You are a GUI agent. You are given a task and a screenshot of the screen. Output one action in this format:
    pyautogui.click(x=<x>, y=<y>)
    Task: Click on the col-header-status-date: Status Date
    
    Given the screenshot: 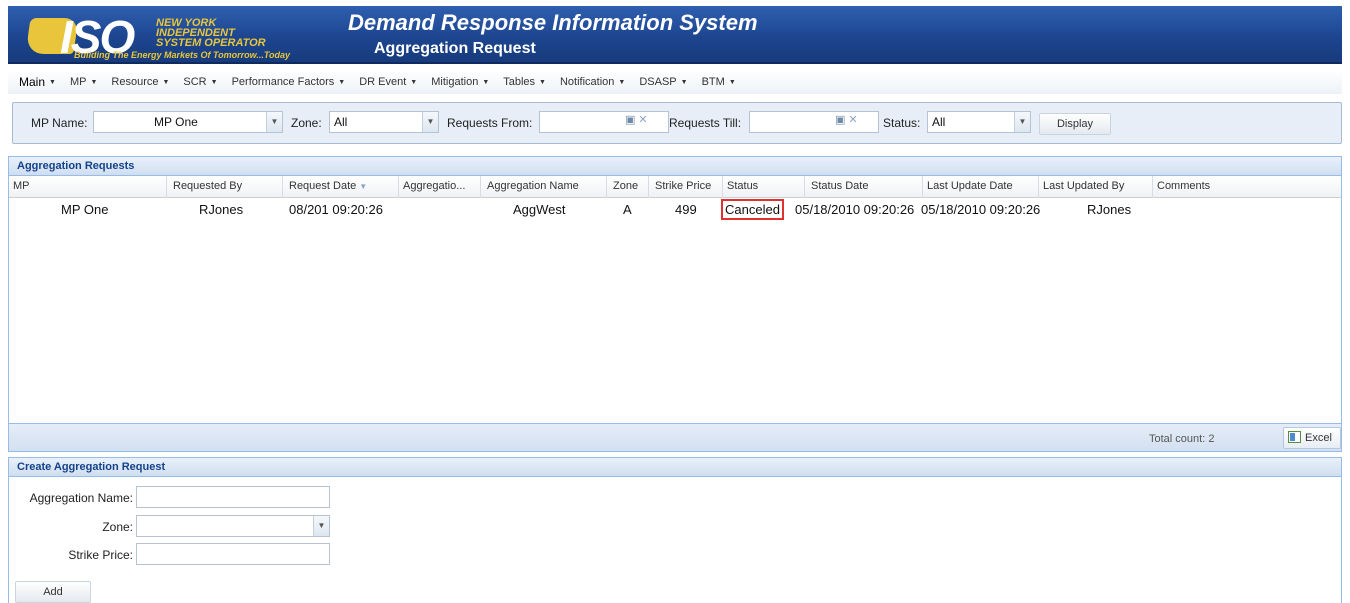 What is the action you would take?
    pyautogui.click(x=865, y=187)
    